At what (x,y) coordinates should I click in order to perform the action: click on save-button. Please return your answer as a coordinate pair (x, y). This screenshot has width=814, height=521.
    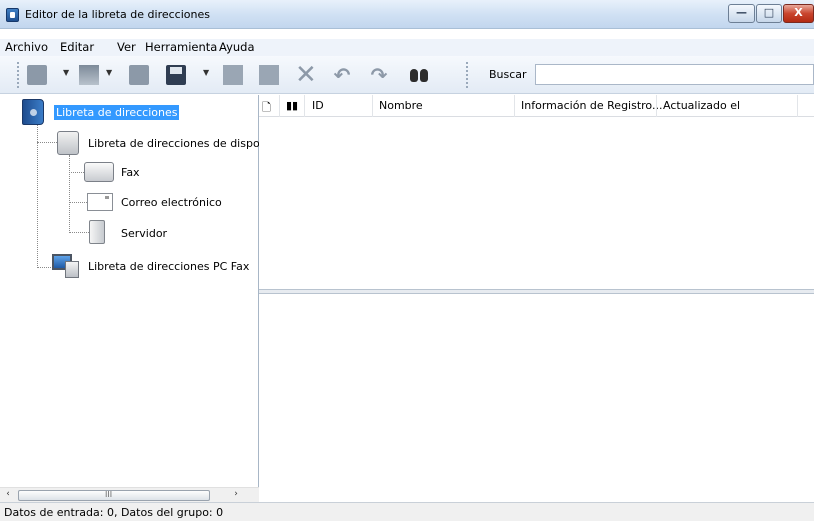
    Looking at the image, I should click on (176, 75).